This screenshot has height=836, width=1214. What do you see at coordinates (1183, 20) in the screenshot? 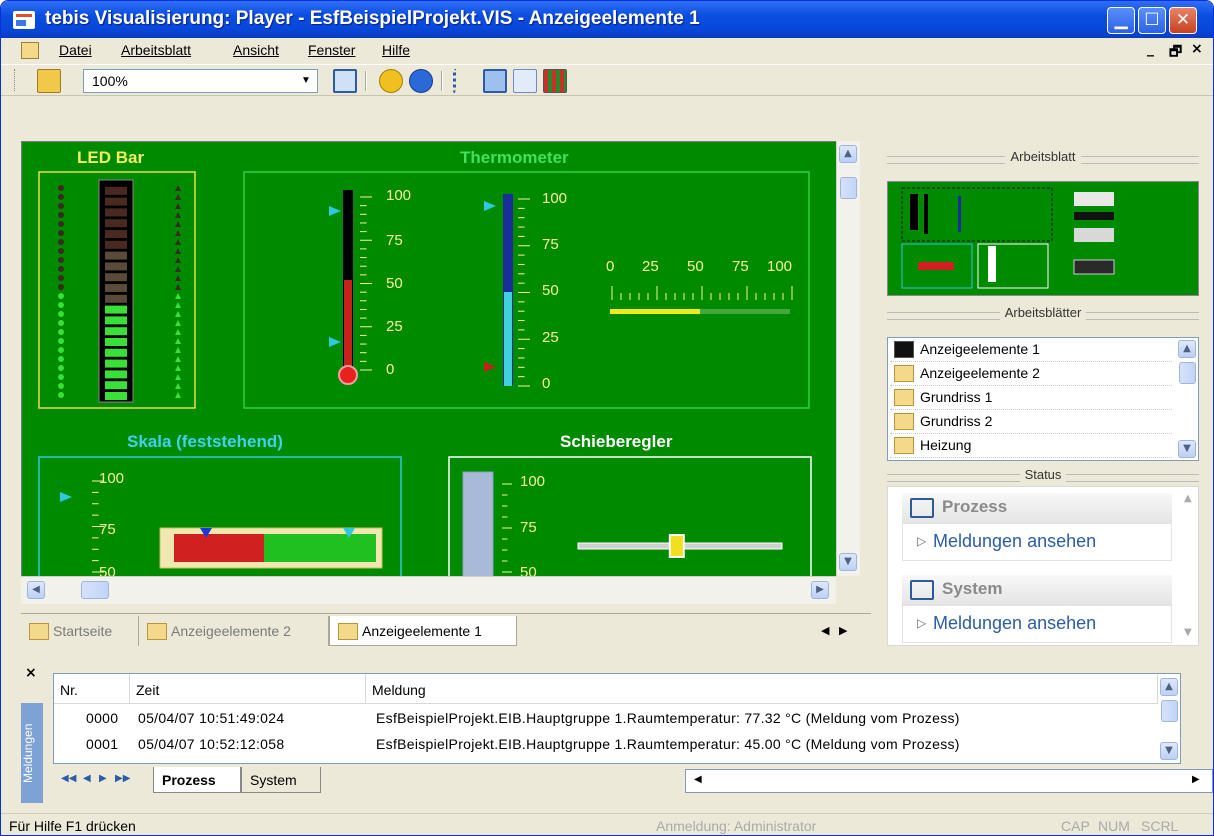
I see `close-button: ✕` at bounding box center [1183, 20].